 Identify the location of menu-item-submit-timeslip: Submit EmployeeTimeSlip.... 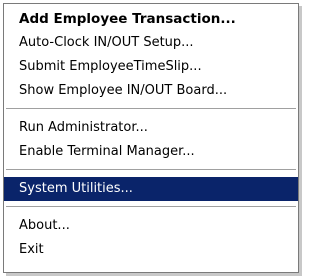
(151, 67).